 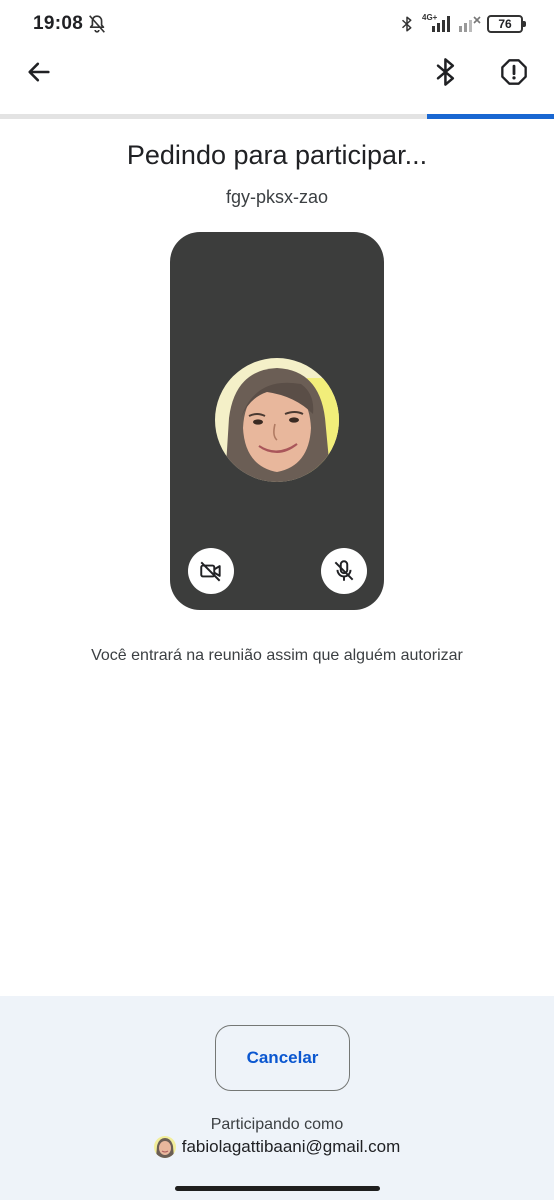 What do you see at coordinates (277, 116) in the screenshot?
I see `progress-bar` at bounding box center [277, 116].